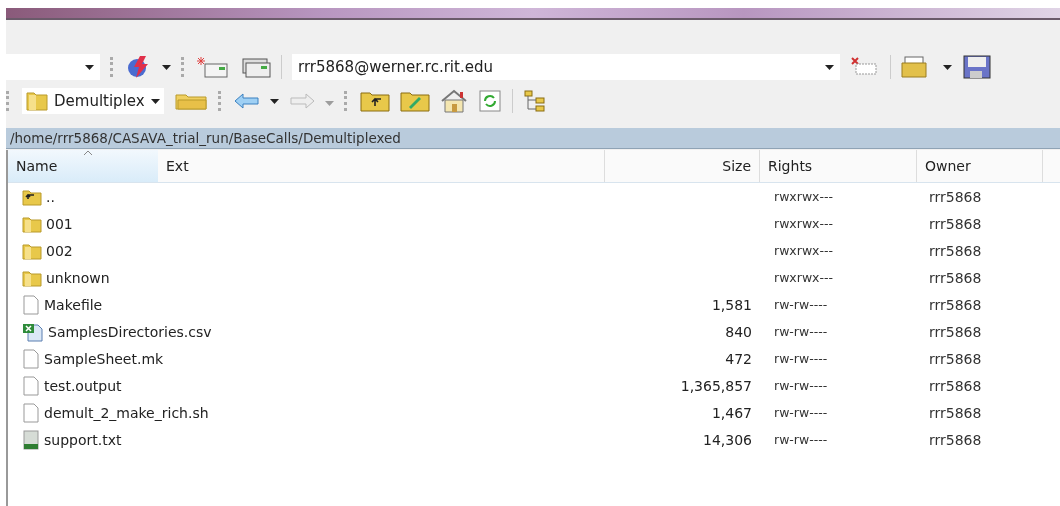 This screenshot has width=1060, height=506. I want to click on back-arrow-icon, so click(246, 101).